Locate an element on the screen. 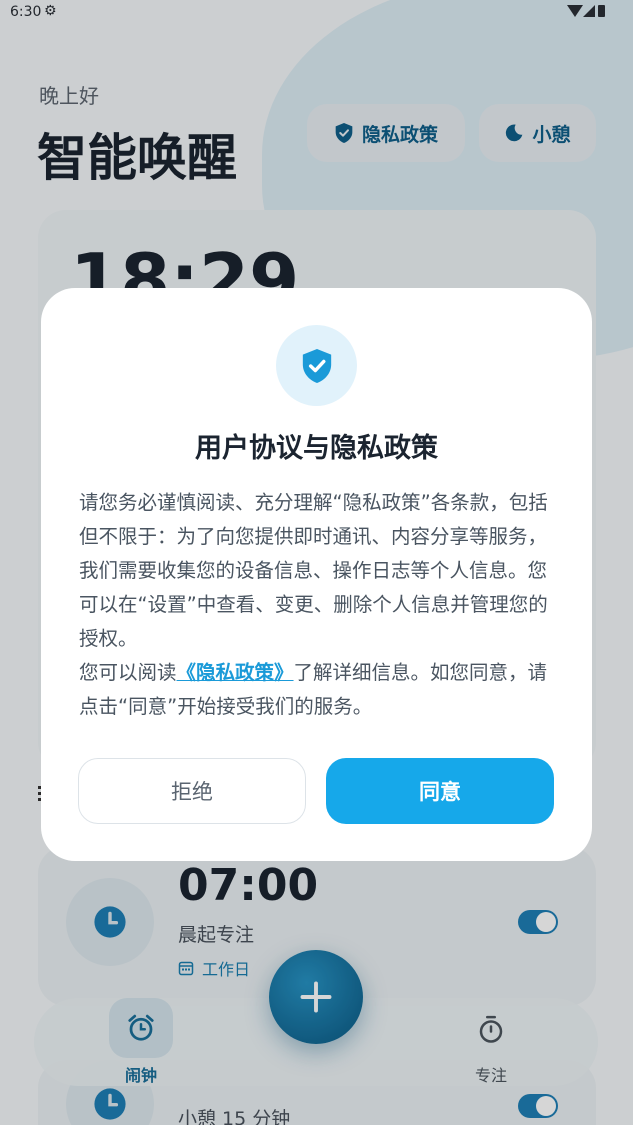 This screenshot has height=1125, width=633. shield-check-icon is located at coordinates (316, 365).